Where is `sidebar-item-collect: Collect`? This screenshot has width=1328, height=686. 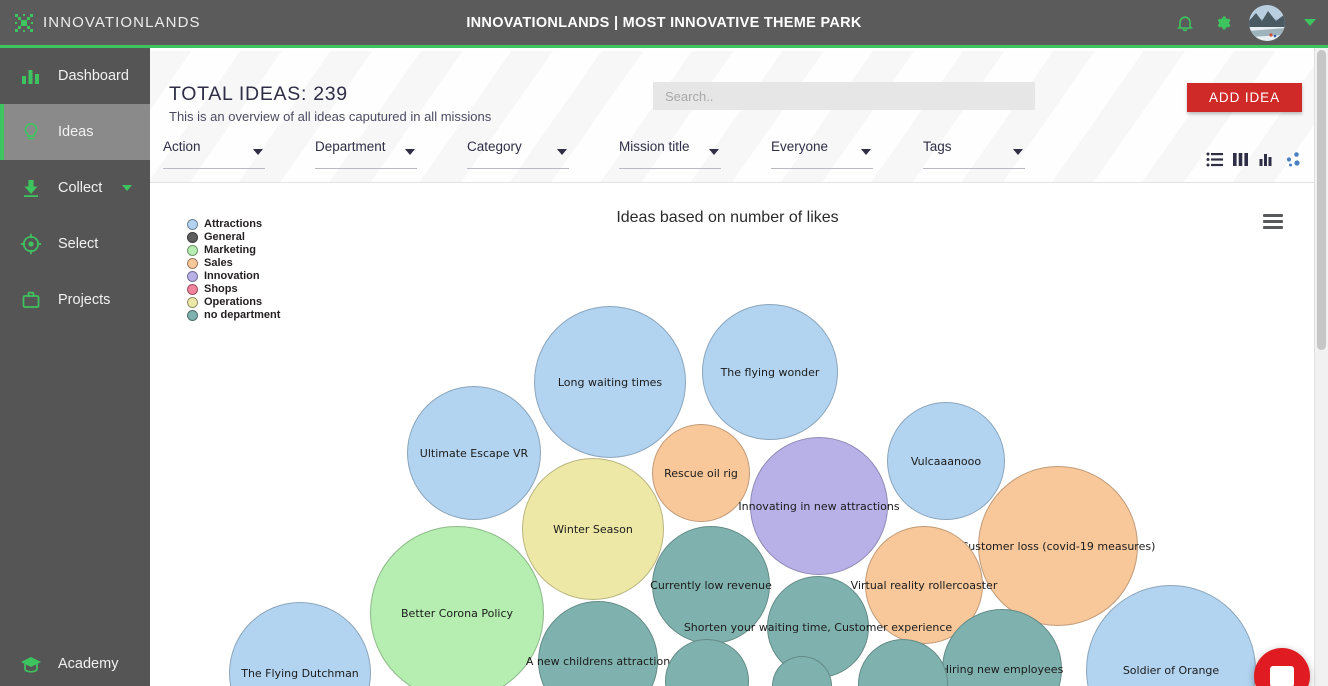 sidebar-item-collect: Collect is located at coordinates (75, 188).